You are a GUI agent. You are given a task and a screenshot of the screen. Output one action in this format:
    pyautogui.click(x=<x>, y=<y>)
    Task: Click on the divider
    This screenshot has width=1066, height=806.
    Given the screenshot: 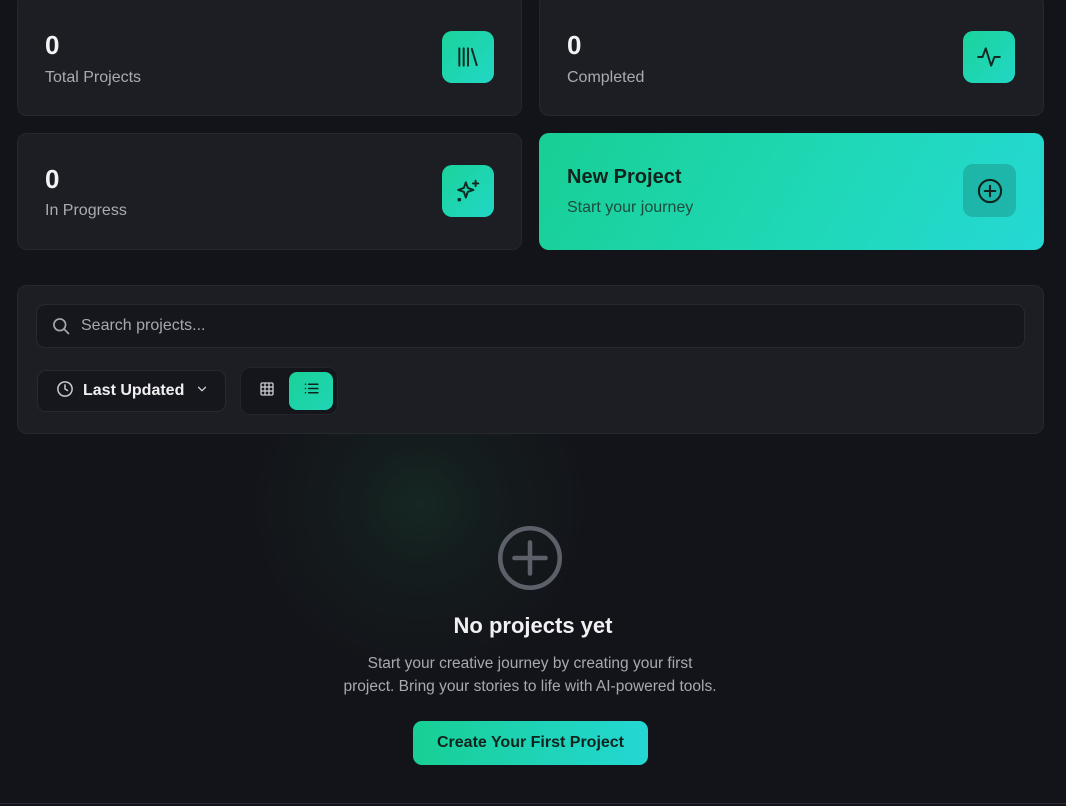 What is the action you would take?
    pyautogui.click(x=533, y=803)
    